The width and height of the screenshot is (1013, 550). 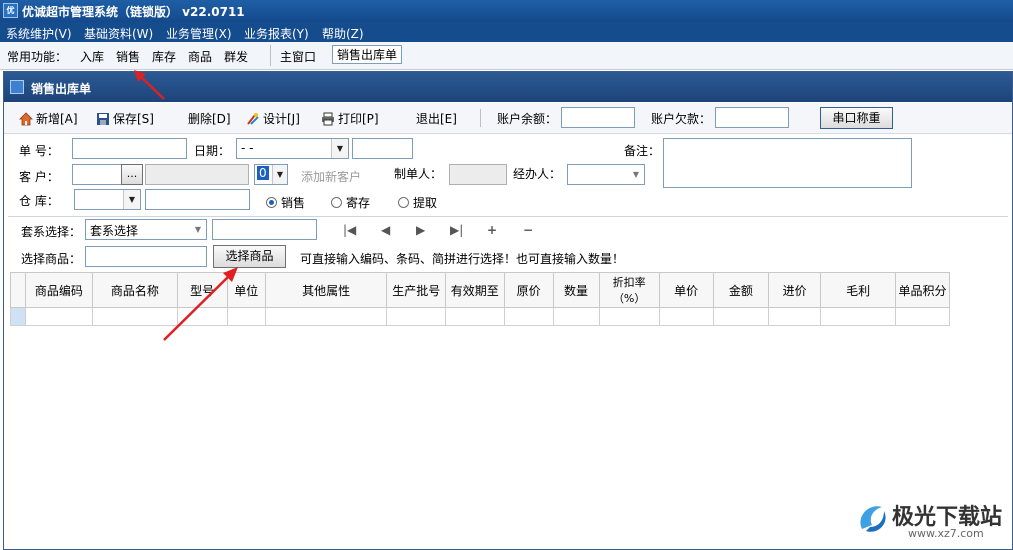 What do you see at coordinates (293, 203) in the screenshot?
I see `radio-sale-label: 销售` at bounding box center [293, 203].